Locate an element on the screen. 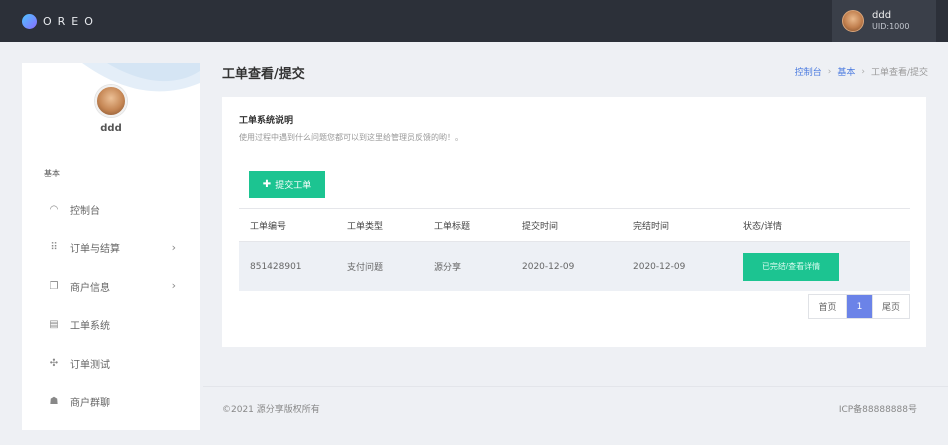 The height and width of the screenshot is (445, 948). pagination: 首页 1 尾页 is located at coordinates (859, 306).